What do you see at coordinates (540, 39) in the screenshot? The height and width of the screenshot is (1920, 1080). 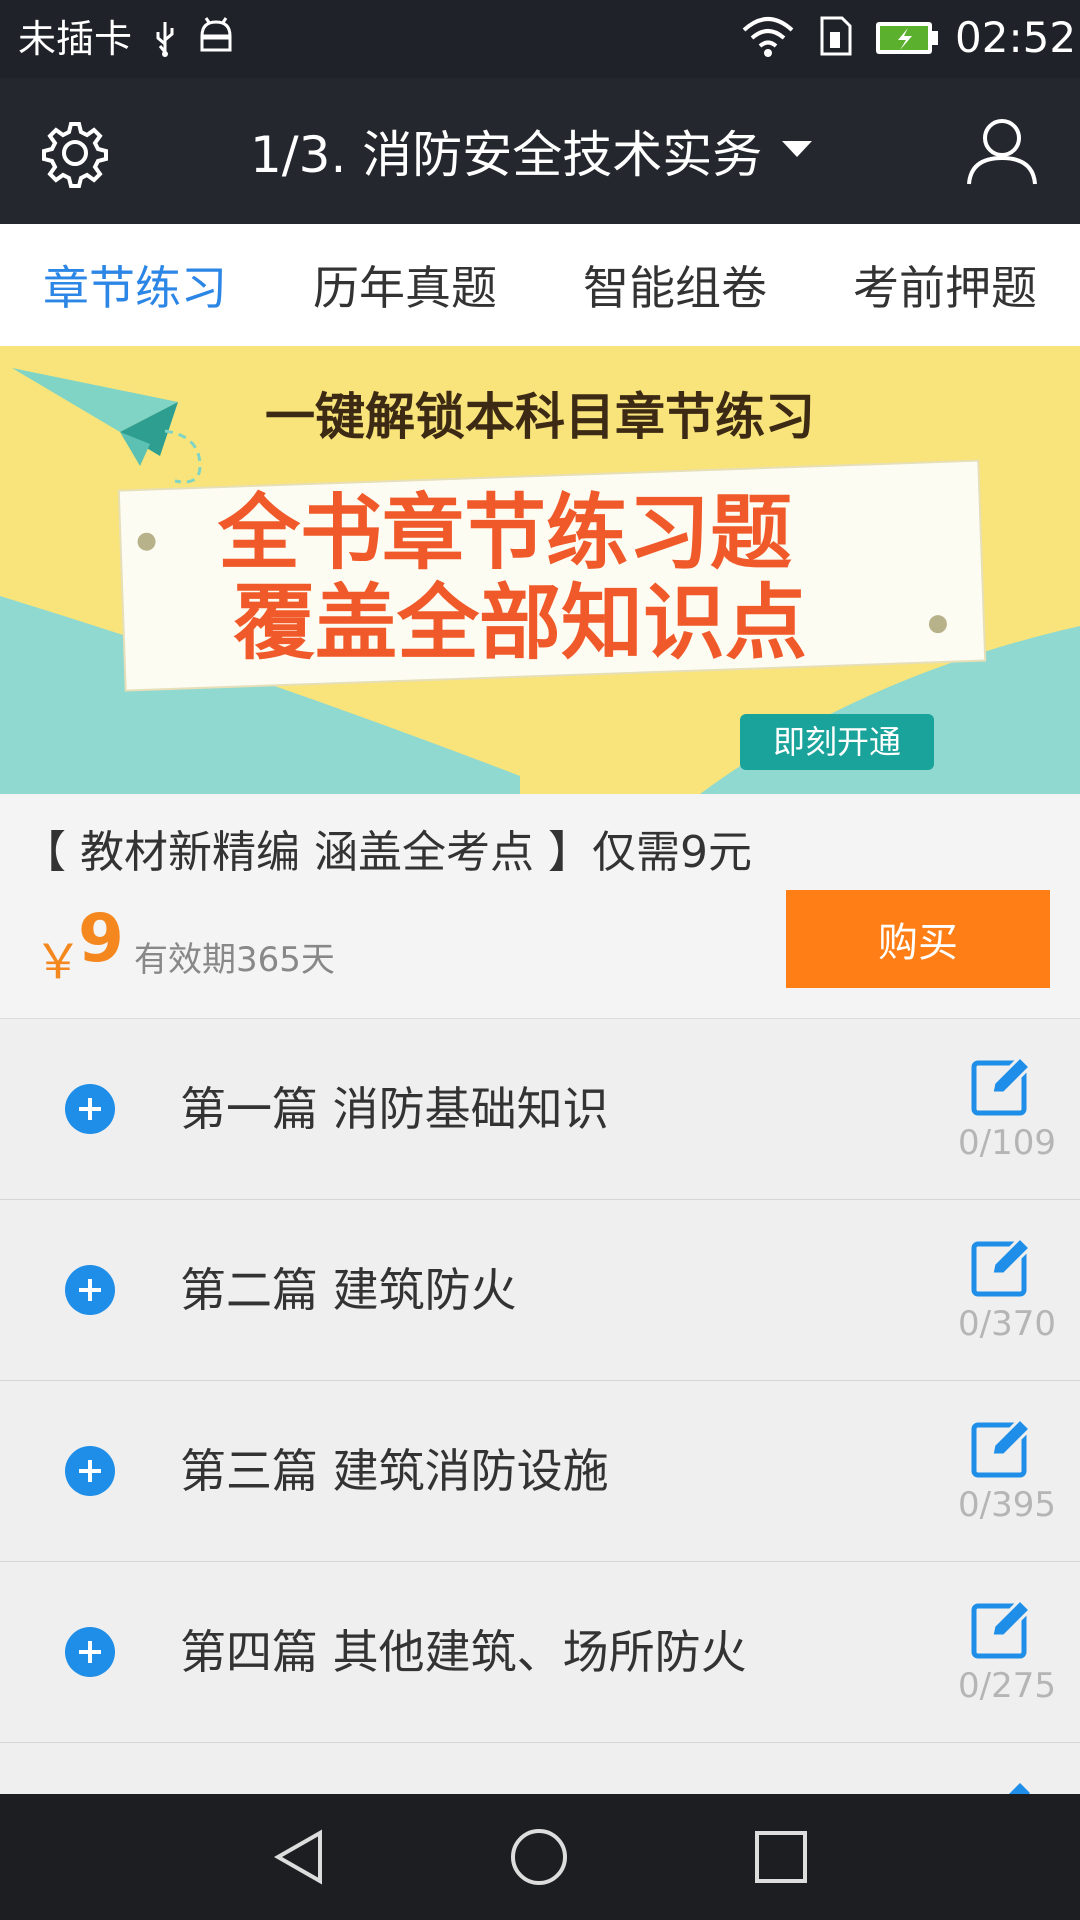 I see `status-bar: 未插卡 02:52` at bounding box center [540, 39].